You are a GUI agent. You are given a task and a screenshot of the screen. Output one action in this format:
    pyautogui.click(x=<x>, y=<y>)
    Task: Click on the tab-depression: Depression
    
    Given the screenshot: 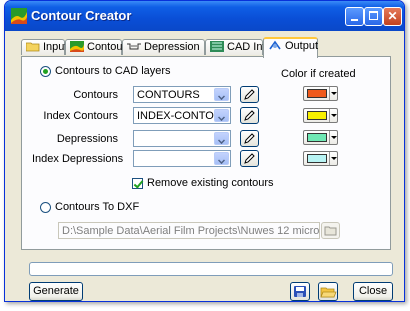 What is the action you would take?
    pyautogui.click(x=163, y=47)
    